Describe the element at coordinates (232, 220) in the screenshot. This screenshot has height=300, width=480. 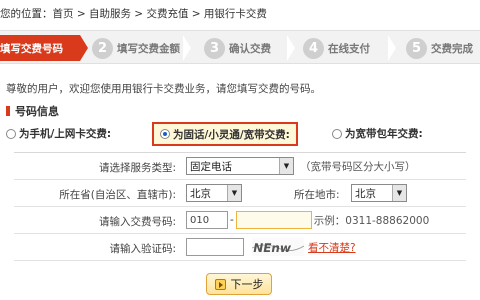
I see `dash: -` at that location.